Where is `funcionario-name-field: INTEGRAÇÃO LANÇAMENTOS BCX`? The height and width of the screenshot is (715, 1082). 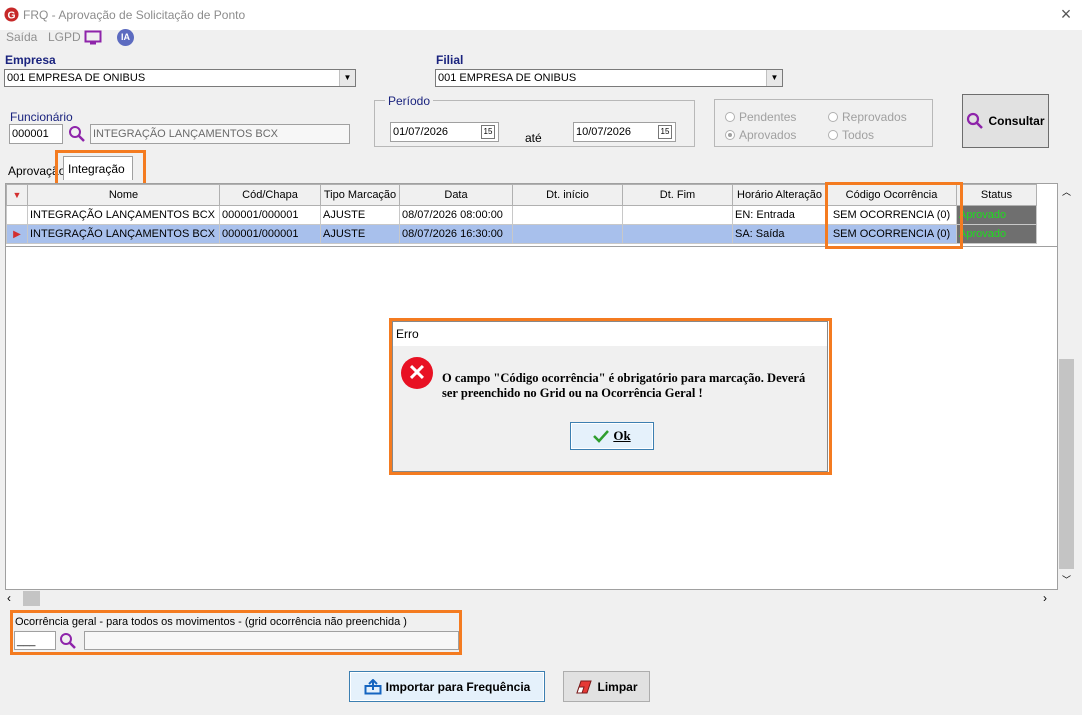 funcionario-name-field: INTEGRAÇÃO LANÇAMENTOS BCX is located at coordinates (220, 134).